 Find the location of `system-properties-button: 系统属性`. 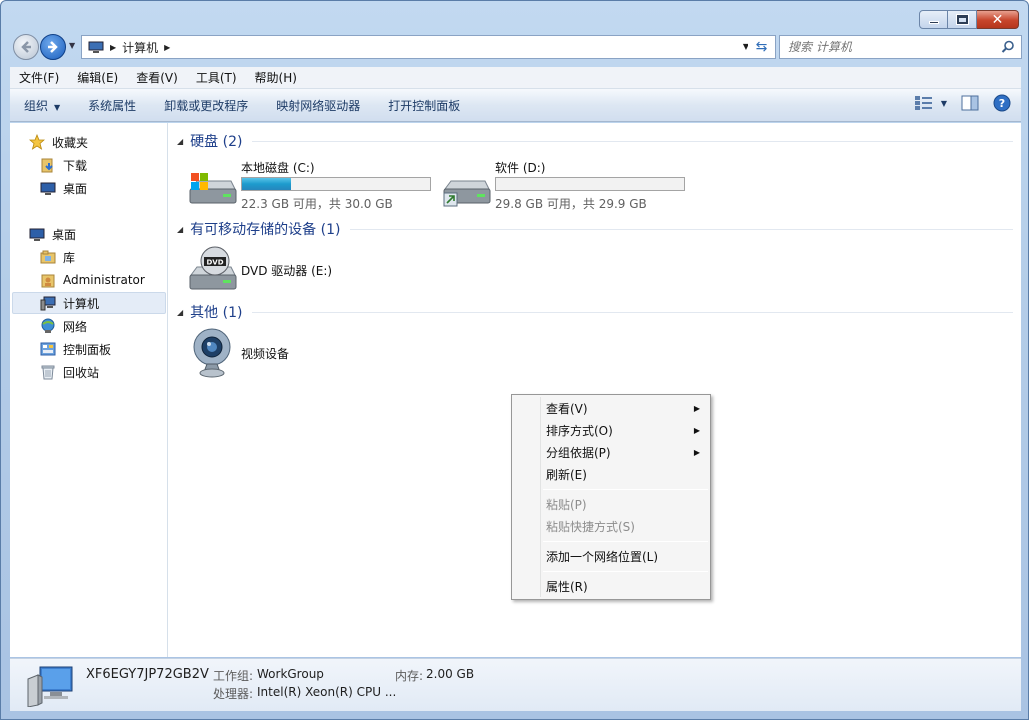

system-properties-button: 系统属性 is located at coordinates (112, 105).